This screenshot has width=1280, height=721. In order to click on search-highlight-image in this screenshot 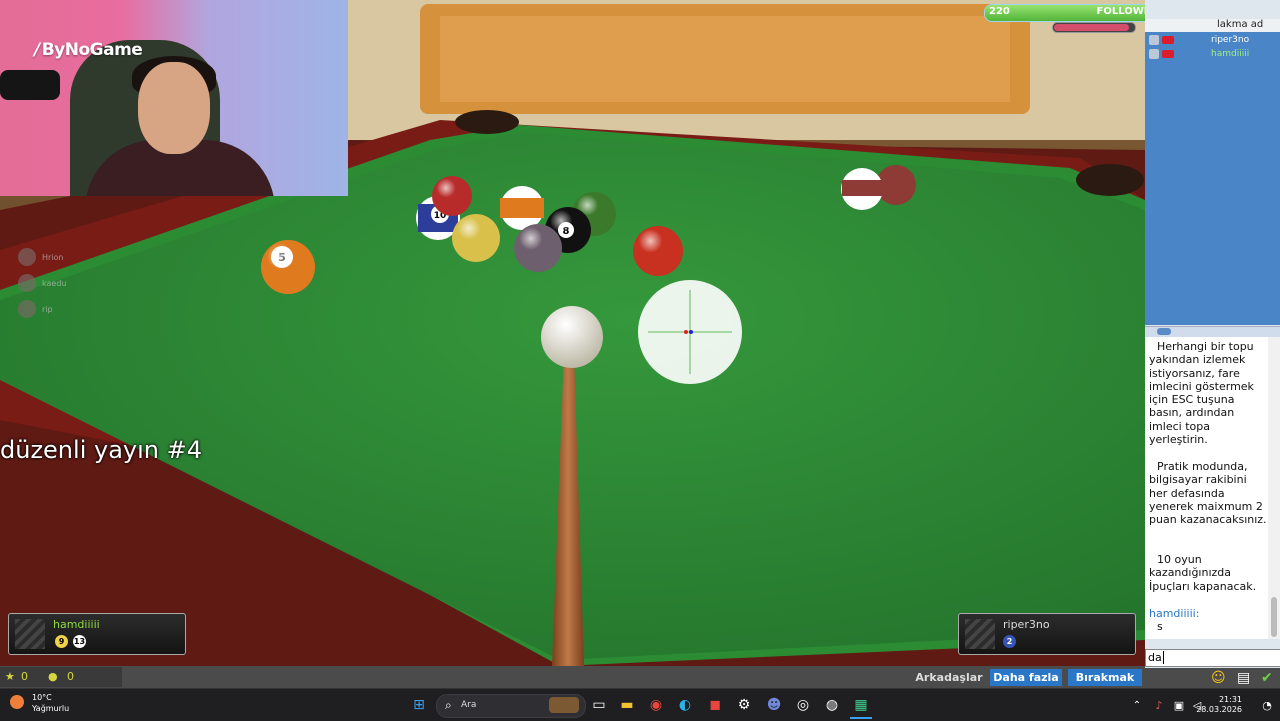, I will do `click(564, 705)`.